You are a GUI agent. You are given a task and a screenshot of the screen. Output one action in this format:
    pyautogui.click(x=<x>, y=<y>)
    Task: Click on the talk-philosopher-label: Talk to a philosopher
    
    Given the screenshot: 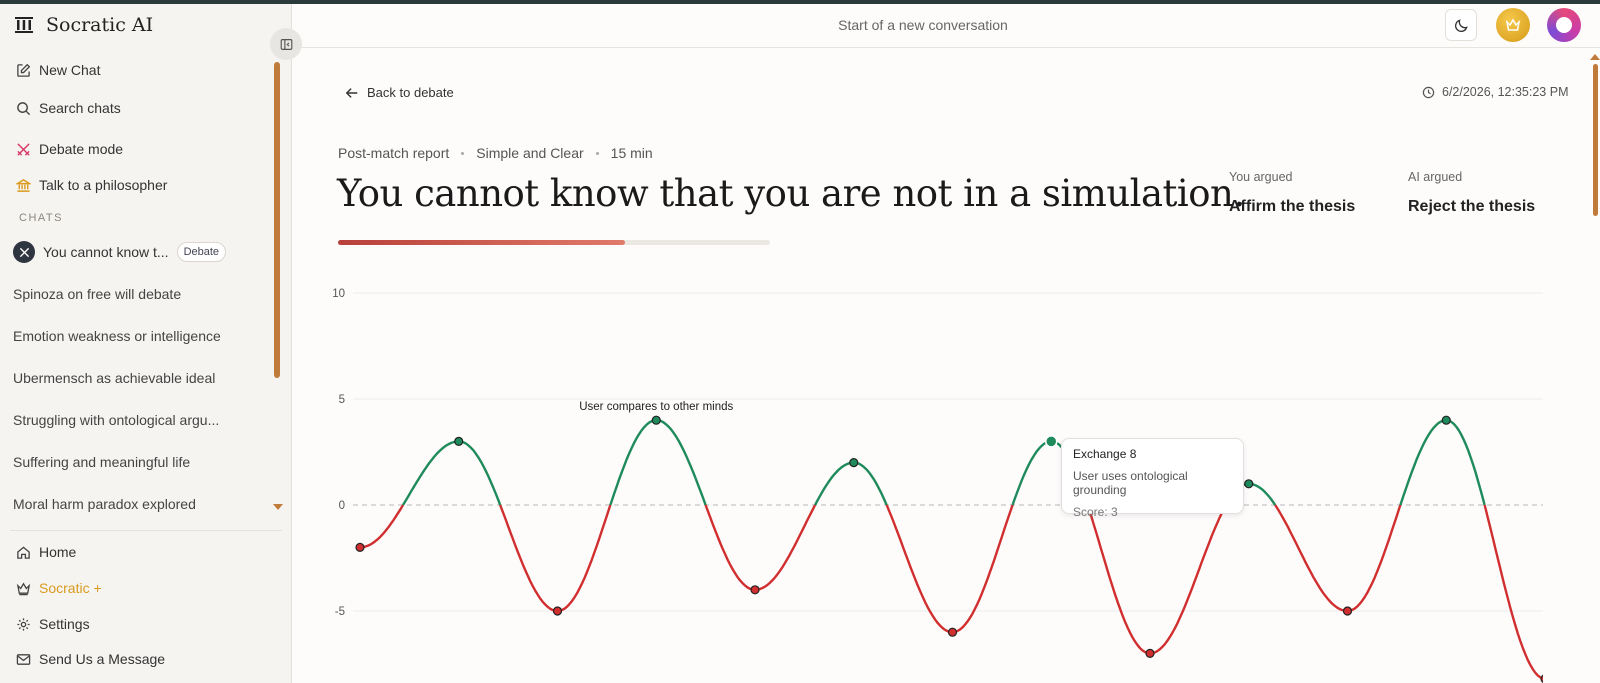 What is the action you would take?
    pyautogui.click(x=103, y=185)
    